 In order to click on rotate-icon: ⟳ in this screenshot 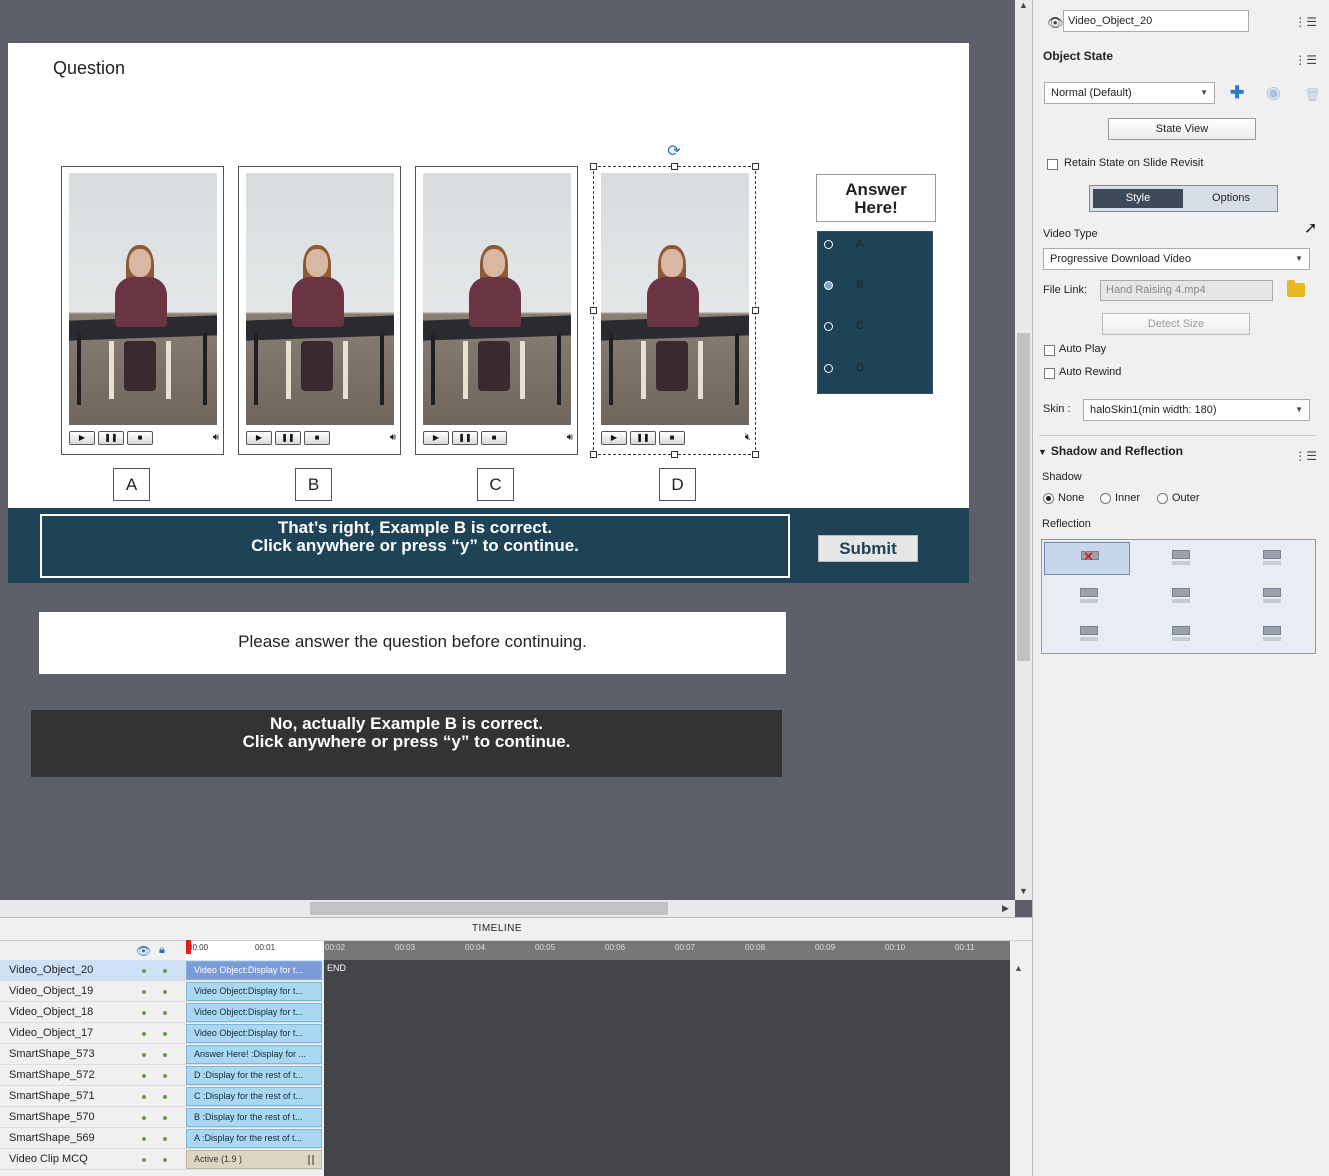, I will do `click(674, 152)`.